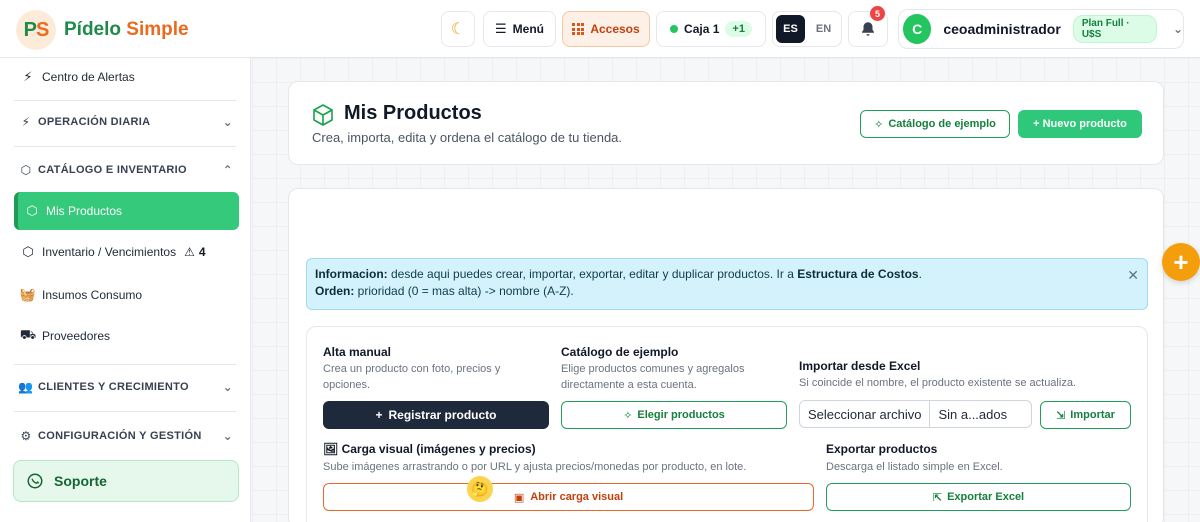 The image size is (1200, 522). What do you see at coordinates (738, 29) in the screenshot?
I see `caja-badge: +1` at bounding box center [738, 29].